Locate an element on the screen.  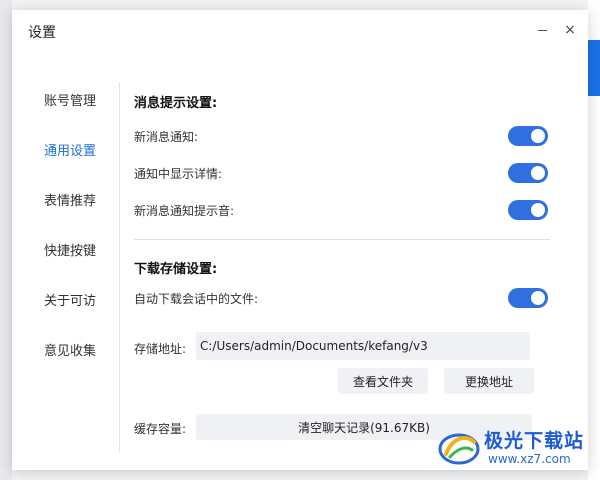
download-settings-title: 下载存储设置: is located at coordinates (176, 269).